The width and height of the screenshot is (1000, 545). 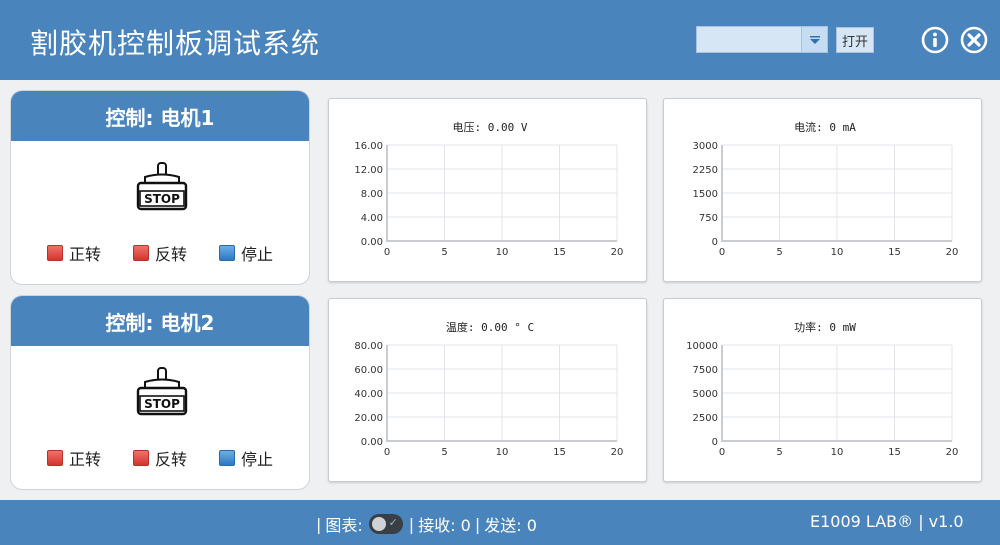 I want to click on info-icon, so click(x=935, y=40).